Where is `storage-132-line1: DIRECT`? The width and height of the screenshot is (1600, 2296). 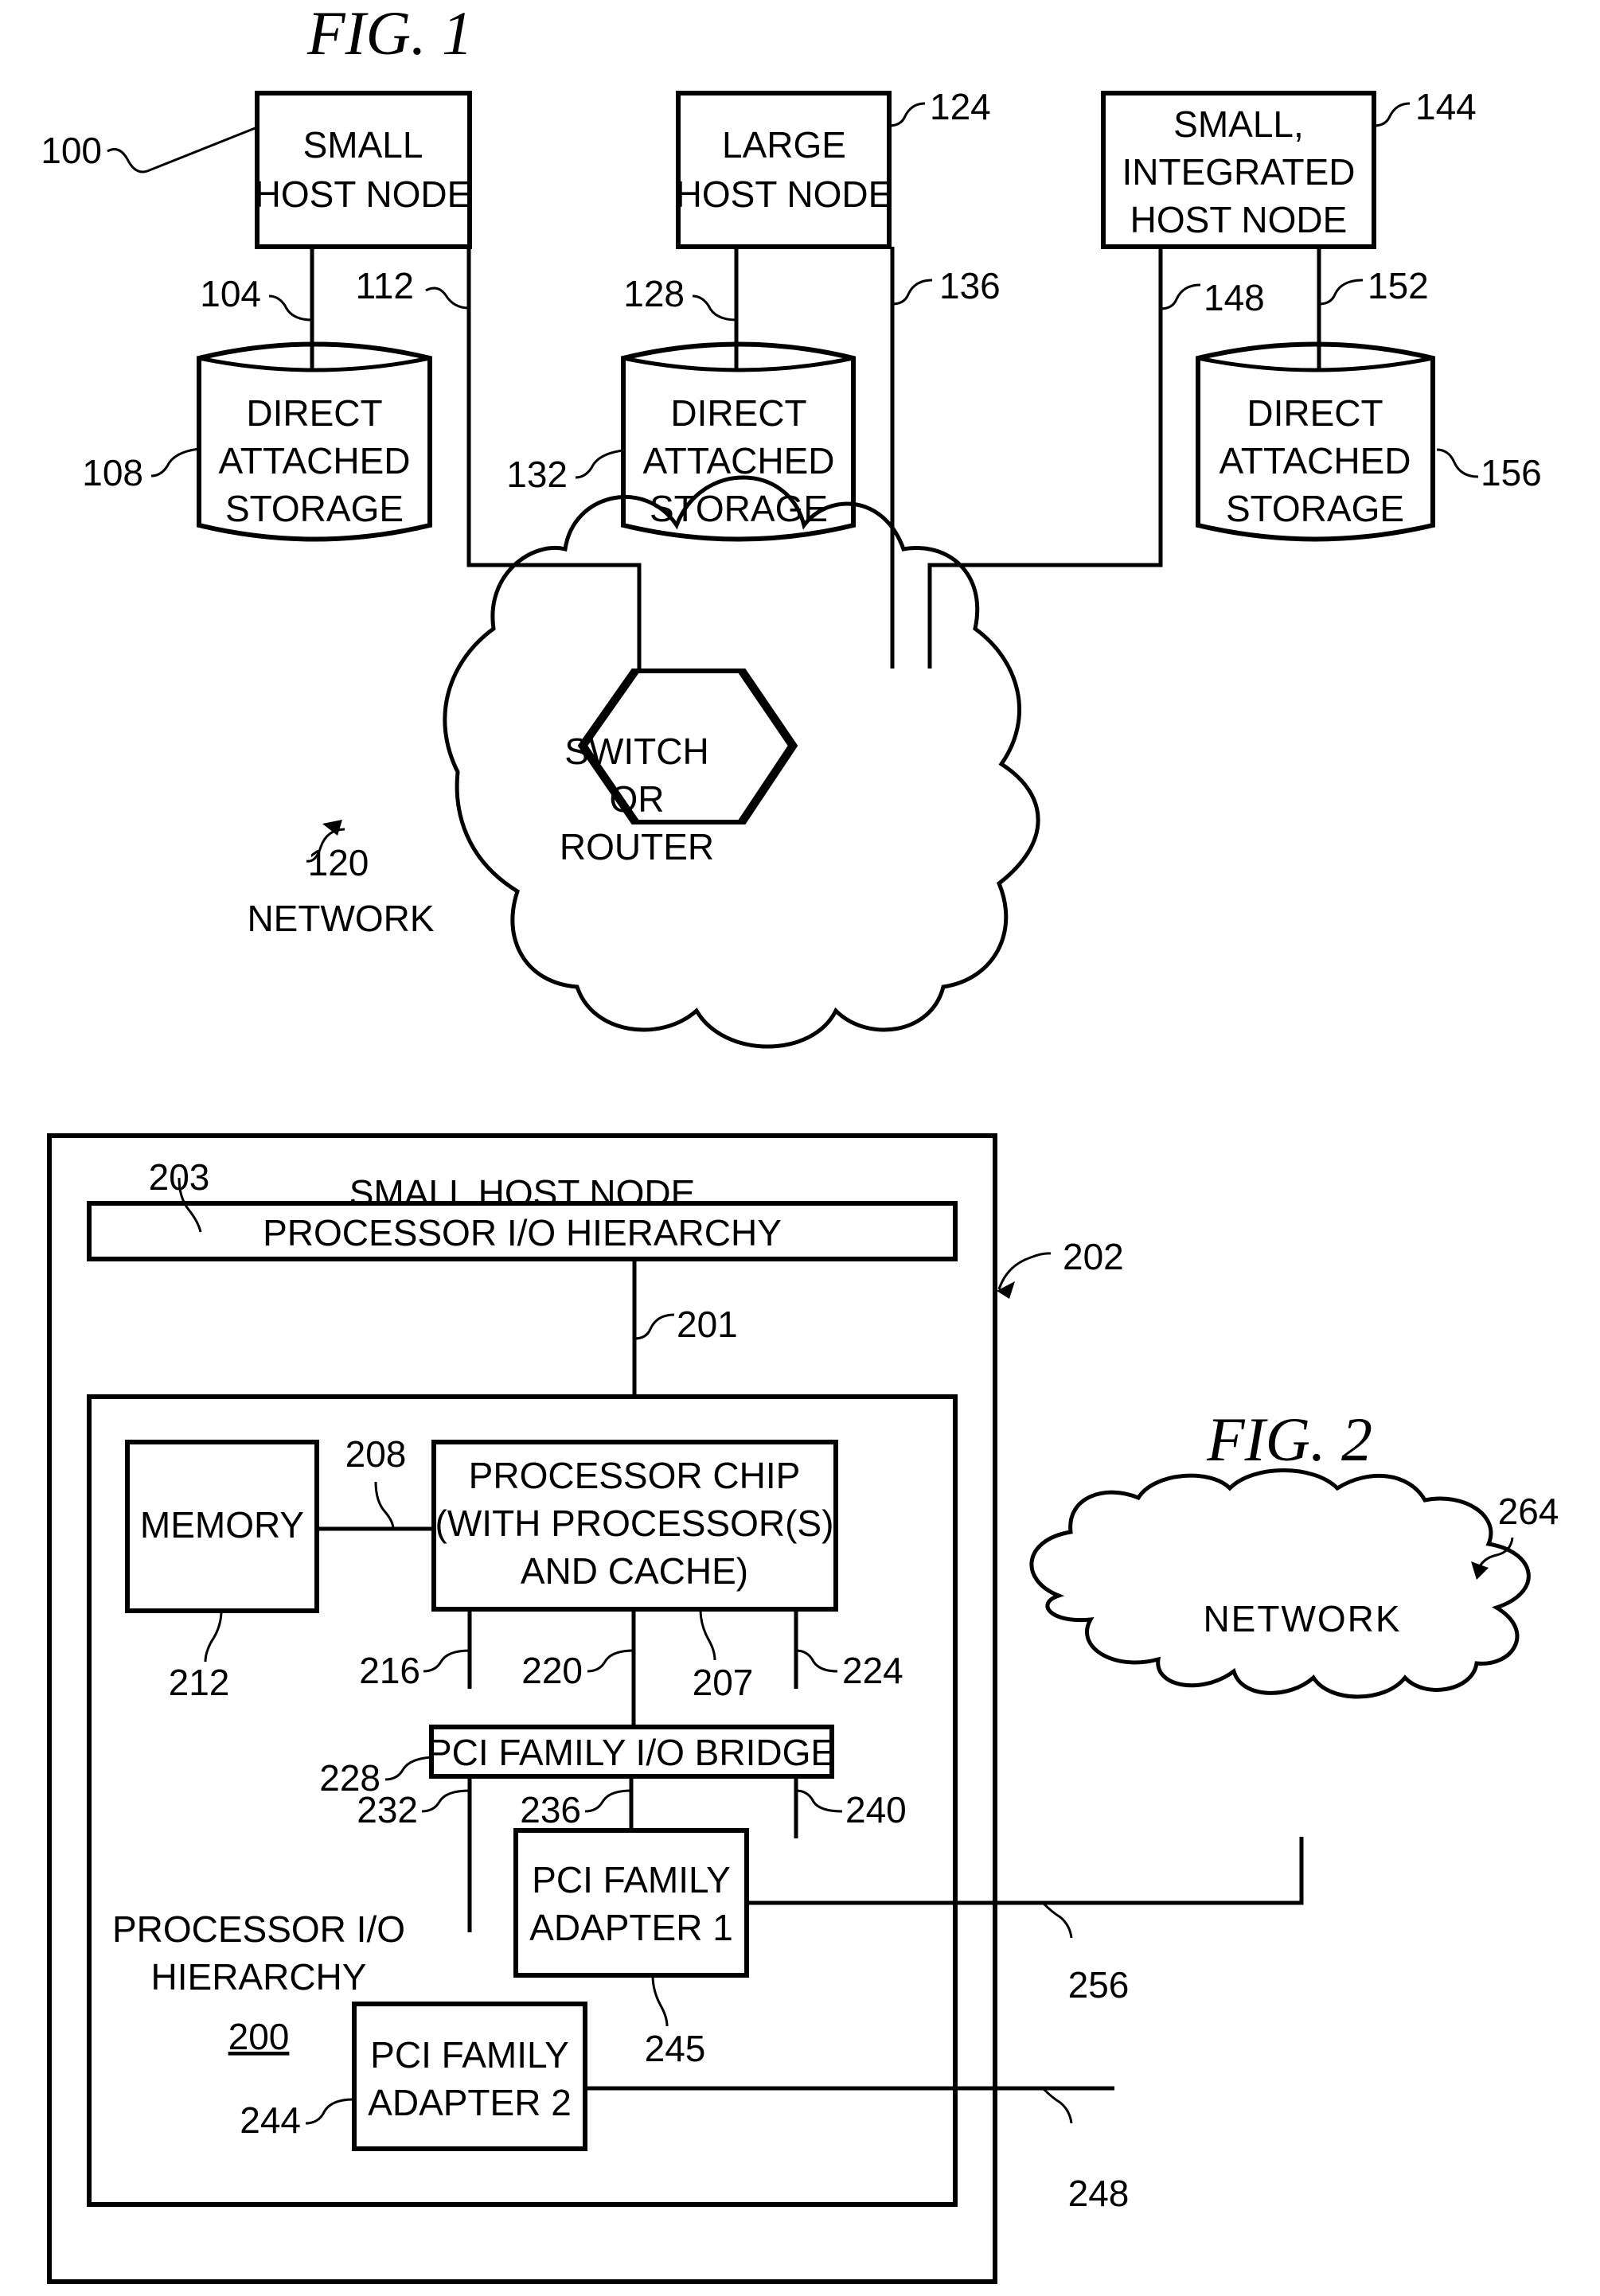
storage-132-line1: DIRECT is located at coordinates (738, 413).